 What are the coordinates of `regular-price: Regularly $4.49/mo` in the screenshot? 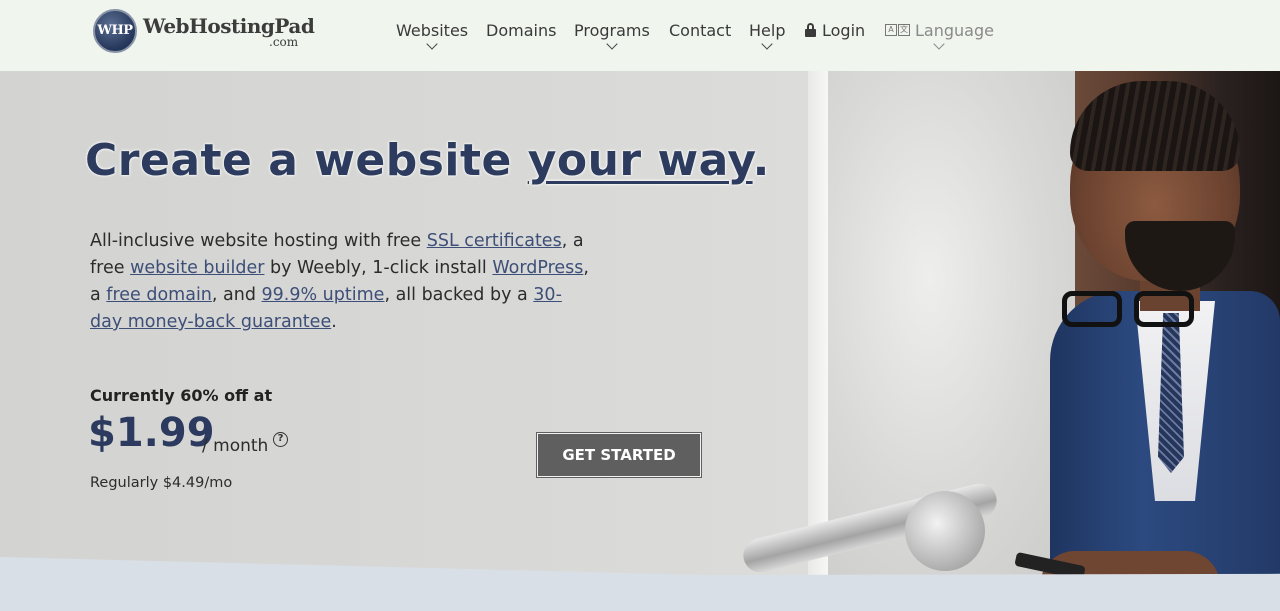 It's located at (161, 483).